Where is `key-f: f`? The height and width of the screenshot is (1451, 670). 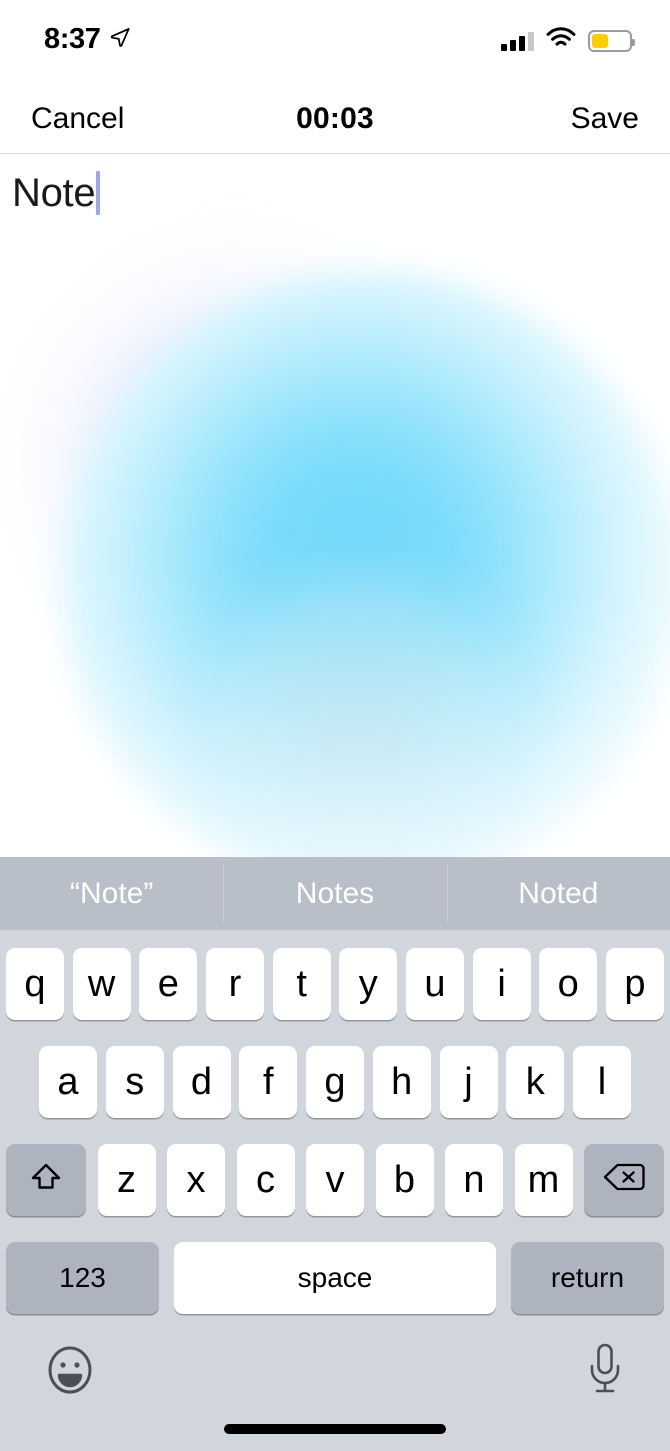
key-f: f is located at coordinates (268, 1082).